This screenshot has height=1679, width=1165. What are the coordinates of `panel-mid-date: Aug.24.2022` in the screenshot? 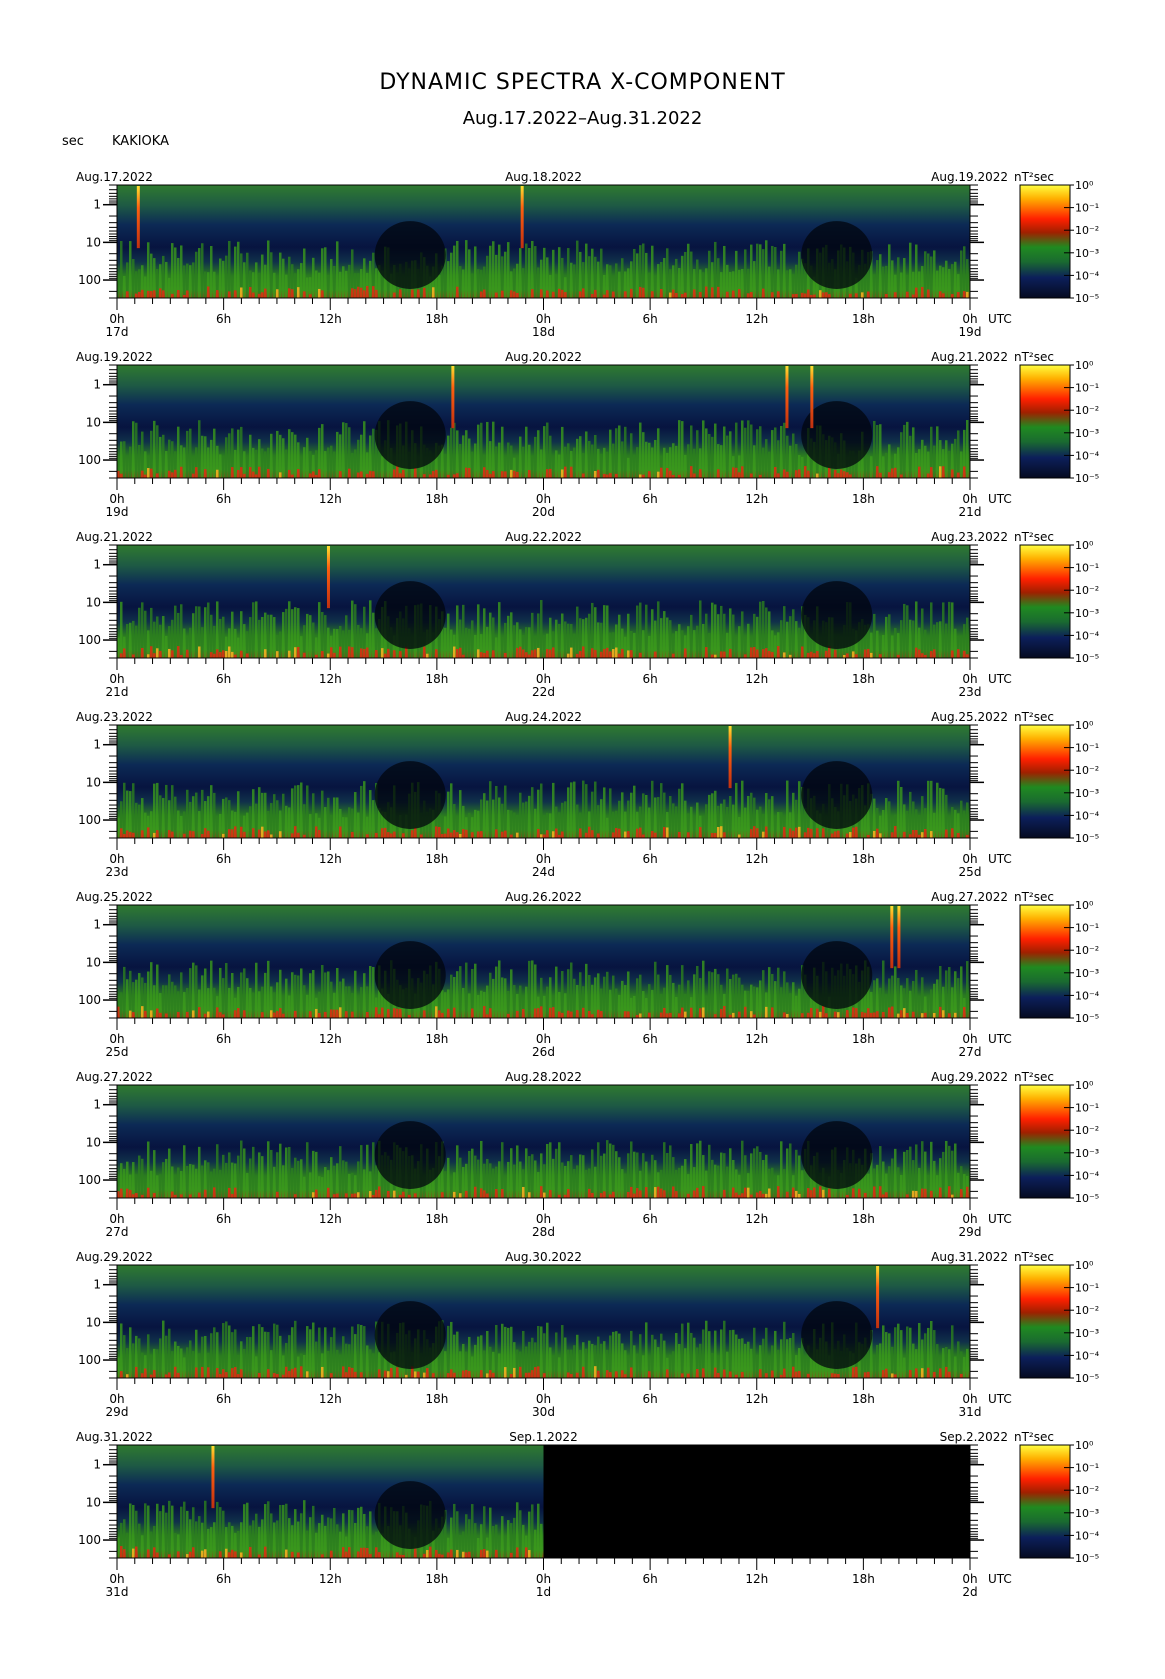 It's located at (543, 717).